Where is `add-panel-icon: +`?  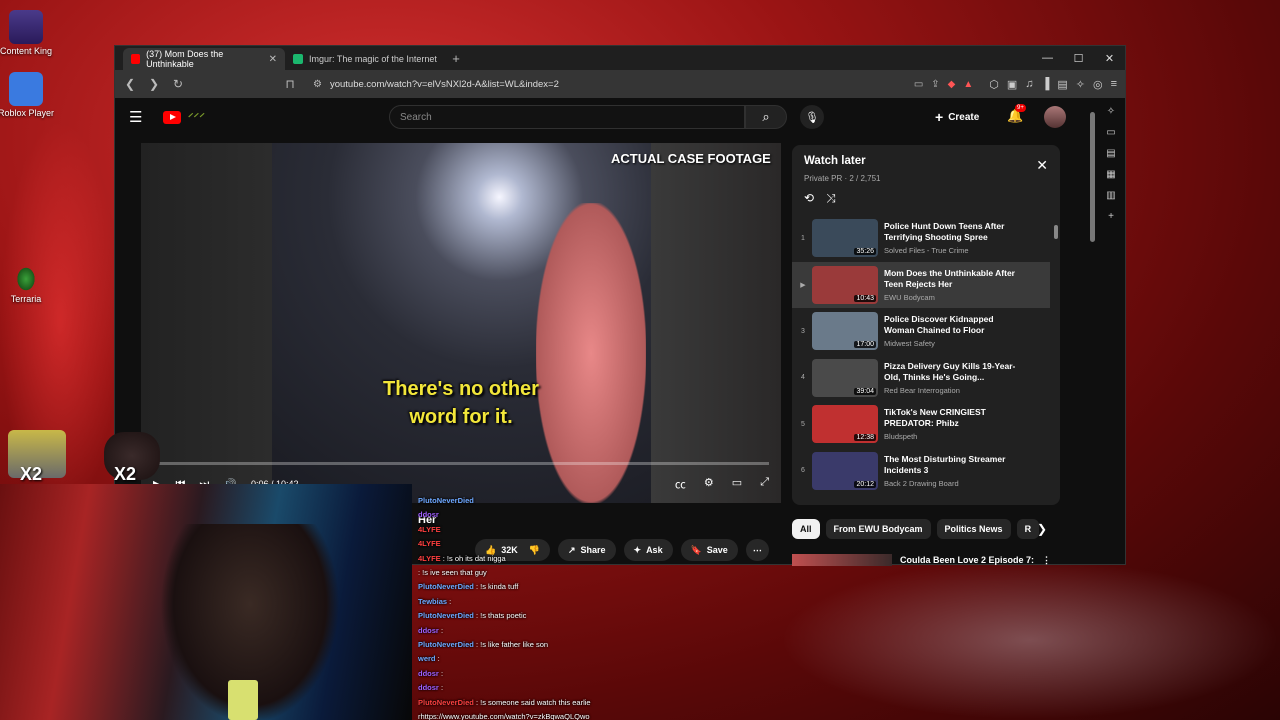
add-panel-icon: + is located at coordinates (1111, 216).